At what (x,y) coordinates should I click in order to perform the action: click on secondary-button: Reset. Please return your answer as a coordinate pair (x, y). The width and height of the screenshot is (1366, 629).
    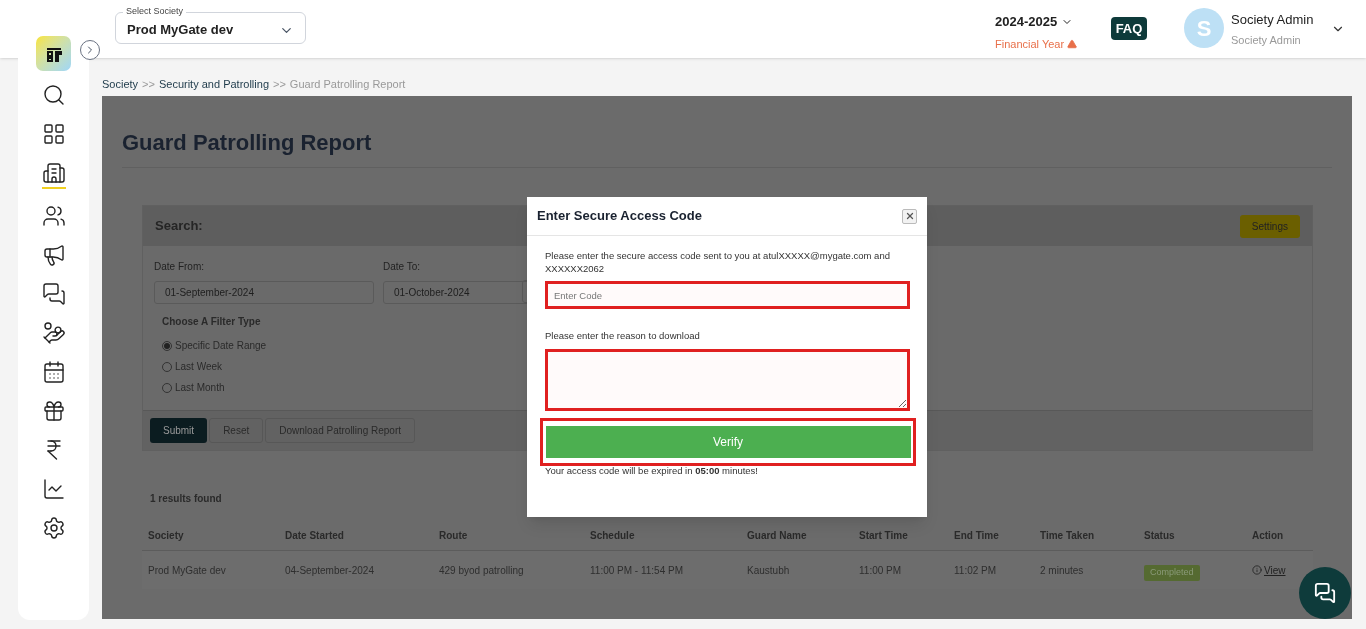
    Looking at the image, I should click on (236, 430).